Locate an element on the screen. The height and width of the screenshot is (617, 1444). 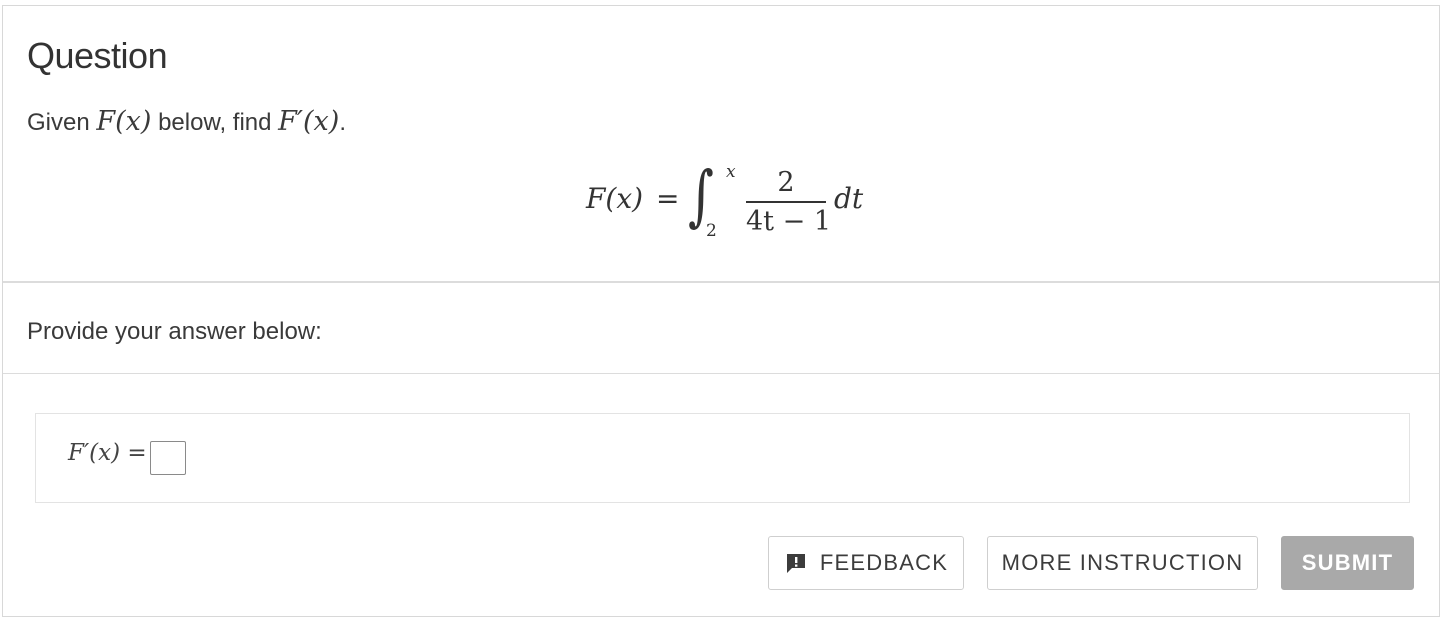
answer-input is located at coordinates (168, 458).